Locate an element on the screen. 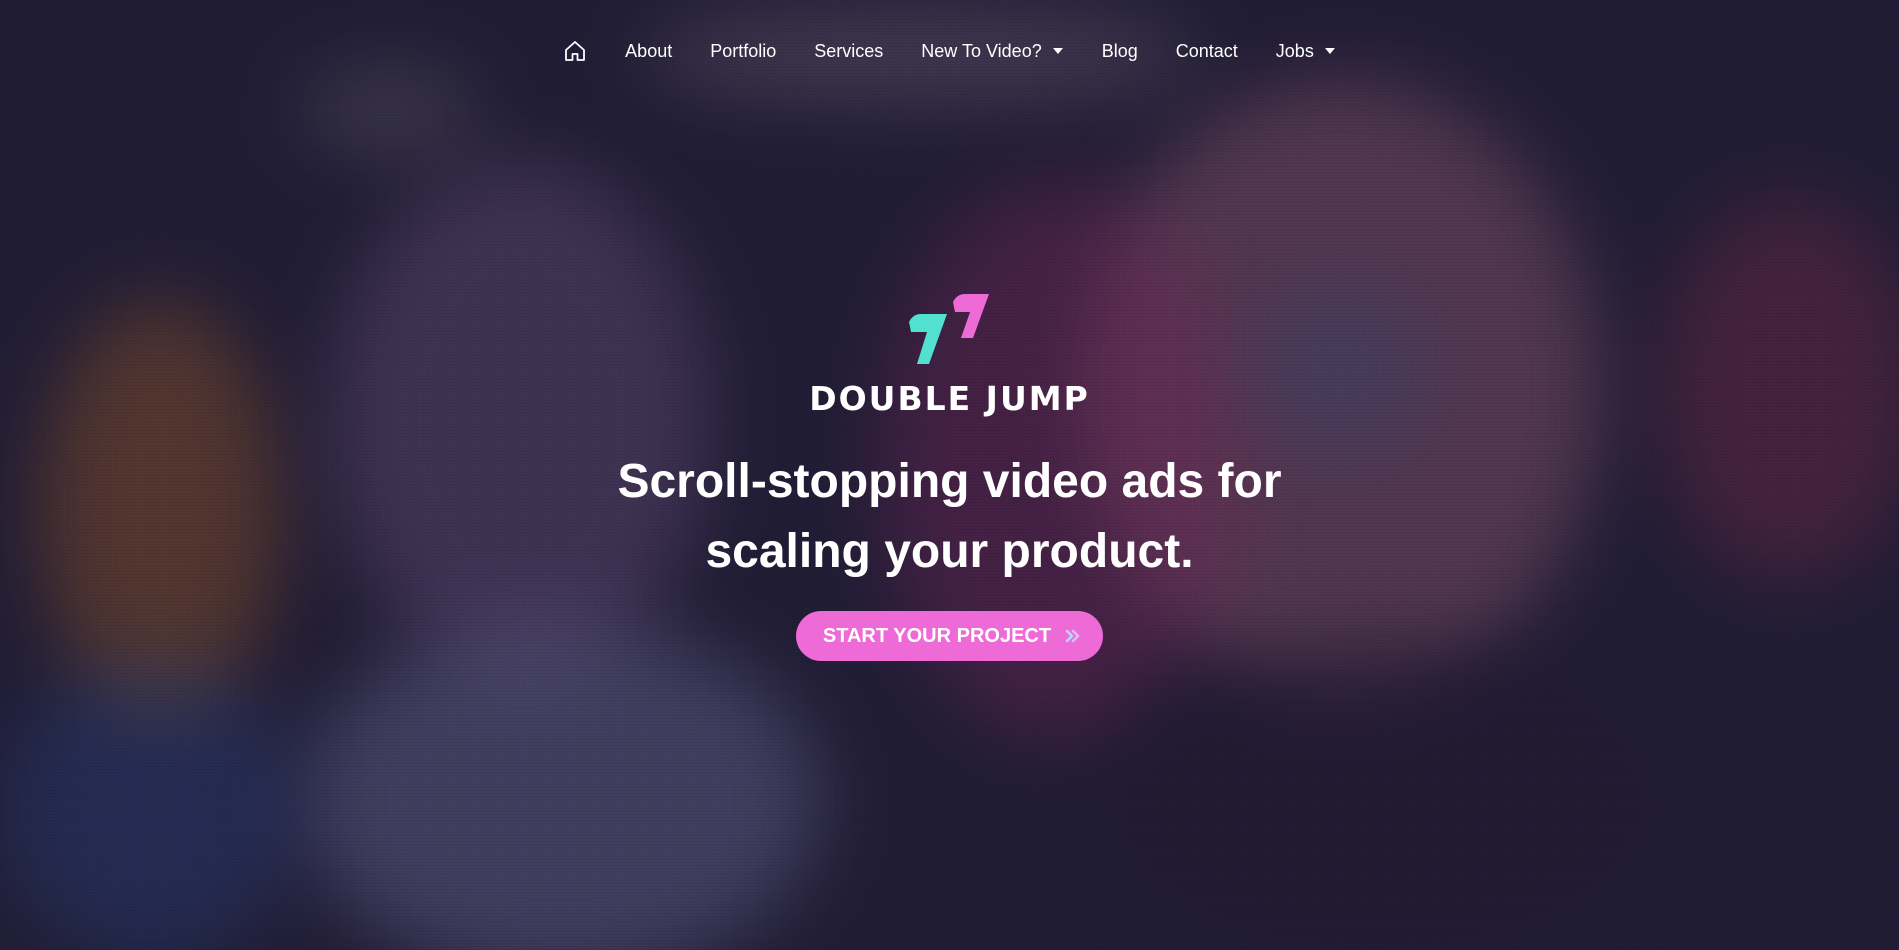 Image resolution: width=1899 pixels, height=950 pixels. double-jump-logo-icon is located at coordinates (950, 330).